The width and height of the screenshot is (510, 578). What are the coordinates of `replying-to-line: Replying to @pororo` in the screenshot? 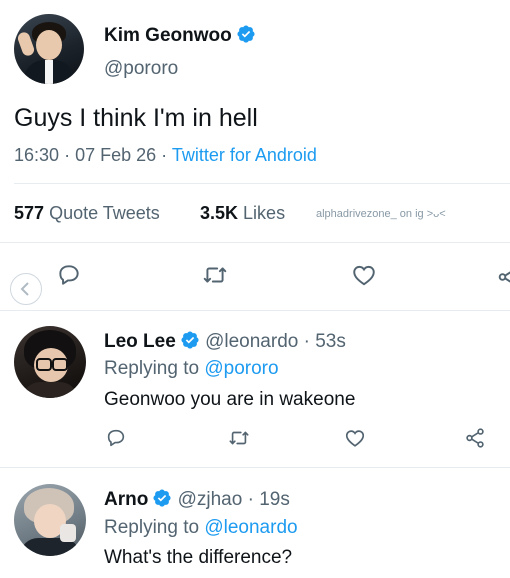 It's located at (191, 369).